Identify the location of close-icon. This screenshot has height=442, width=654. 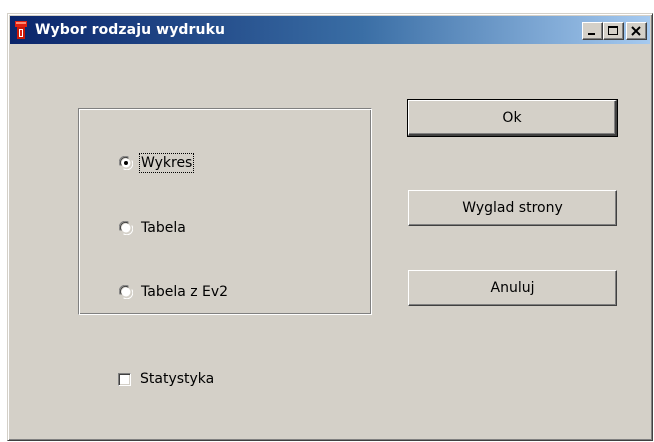
(636, 31).